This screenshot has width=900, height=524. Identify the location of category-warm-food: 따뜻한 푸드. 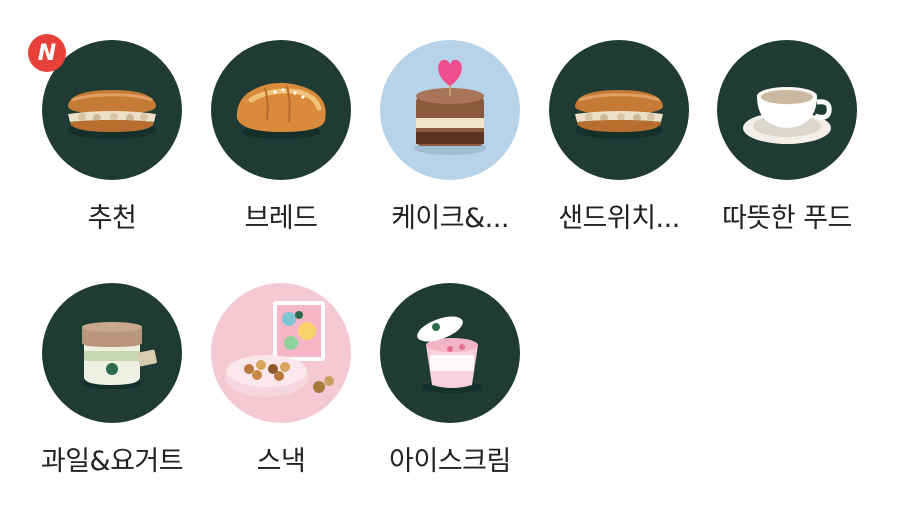
(787, 147).